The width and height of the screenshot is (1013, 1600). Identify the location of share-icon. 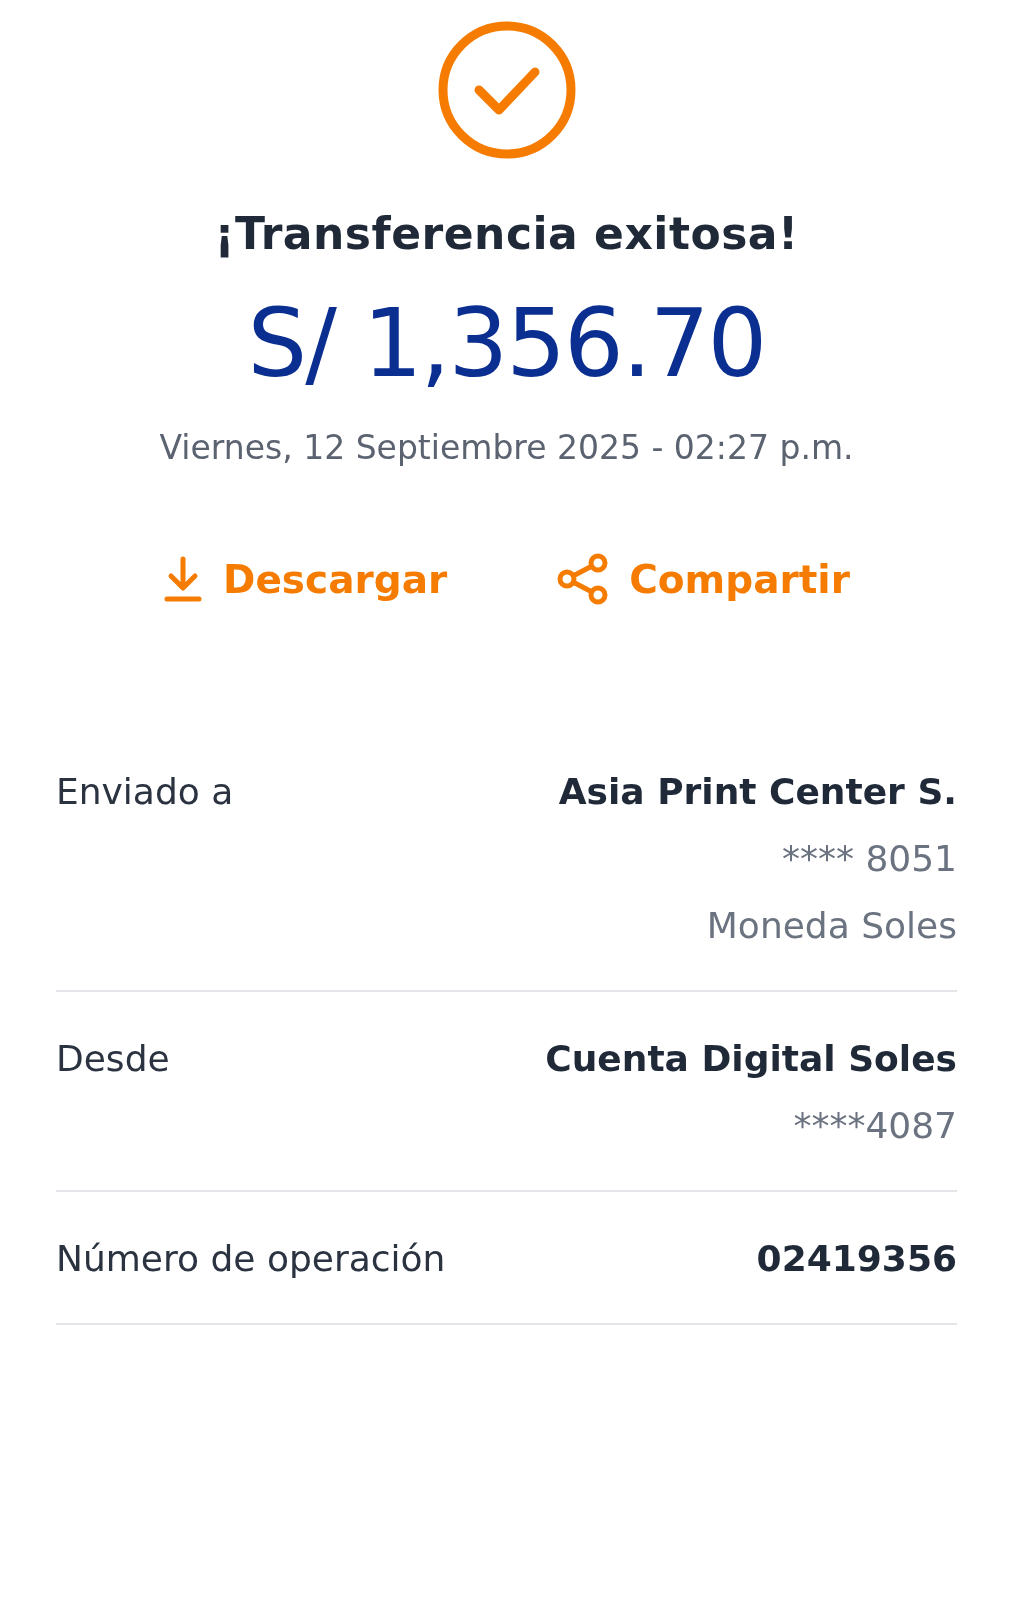
(583, 579).